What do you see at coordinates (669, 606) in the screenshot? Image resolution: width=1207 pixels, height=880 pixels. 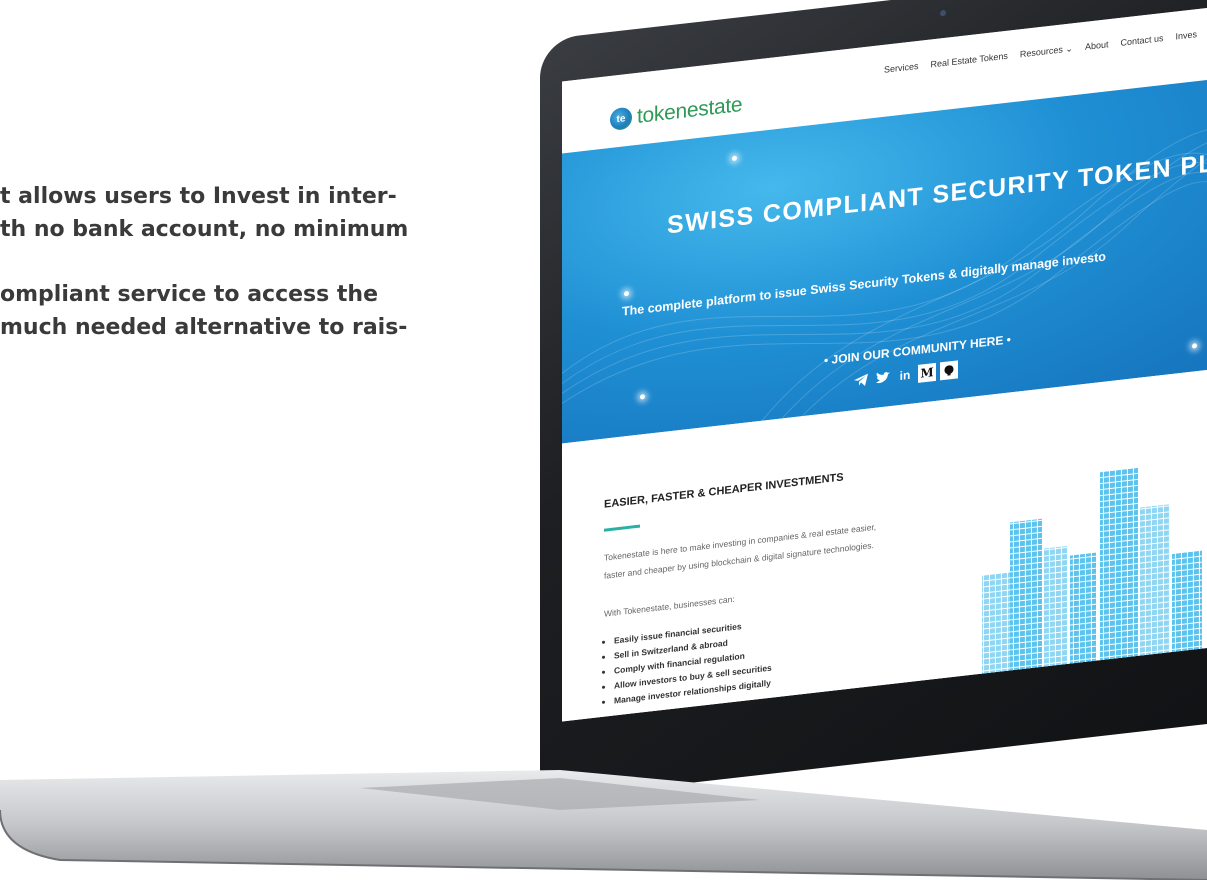 I see `section-lead: With Tokenestate, businesses can:` at bounding box center [669, 606].